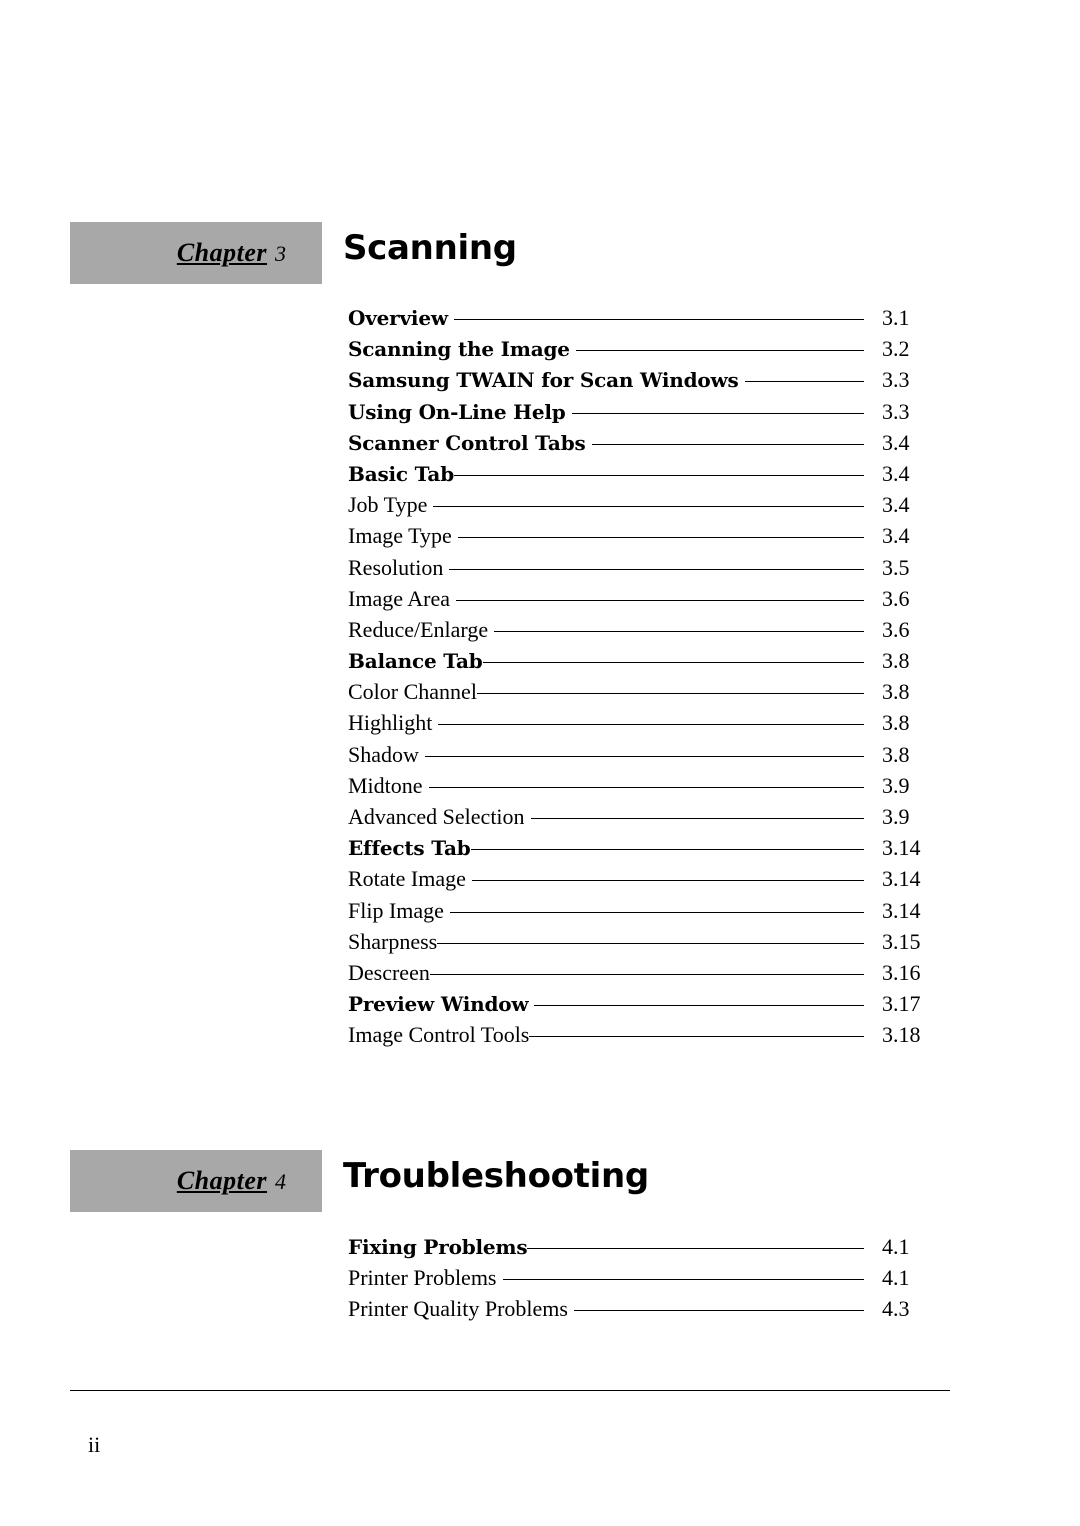  Describe the element at coordinates (396, 910) in the screenshot. I see `toc-entry-label: Flip Image` at that location.